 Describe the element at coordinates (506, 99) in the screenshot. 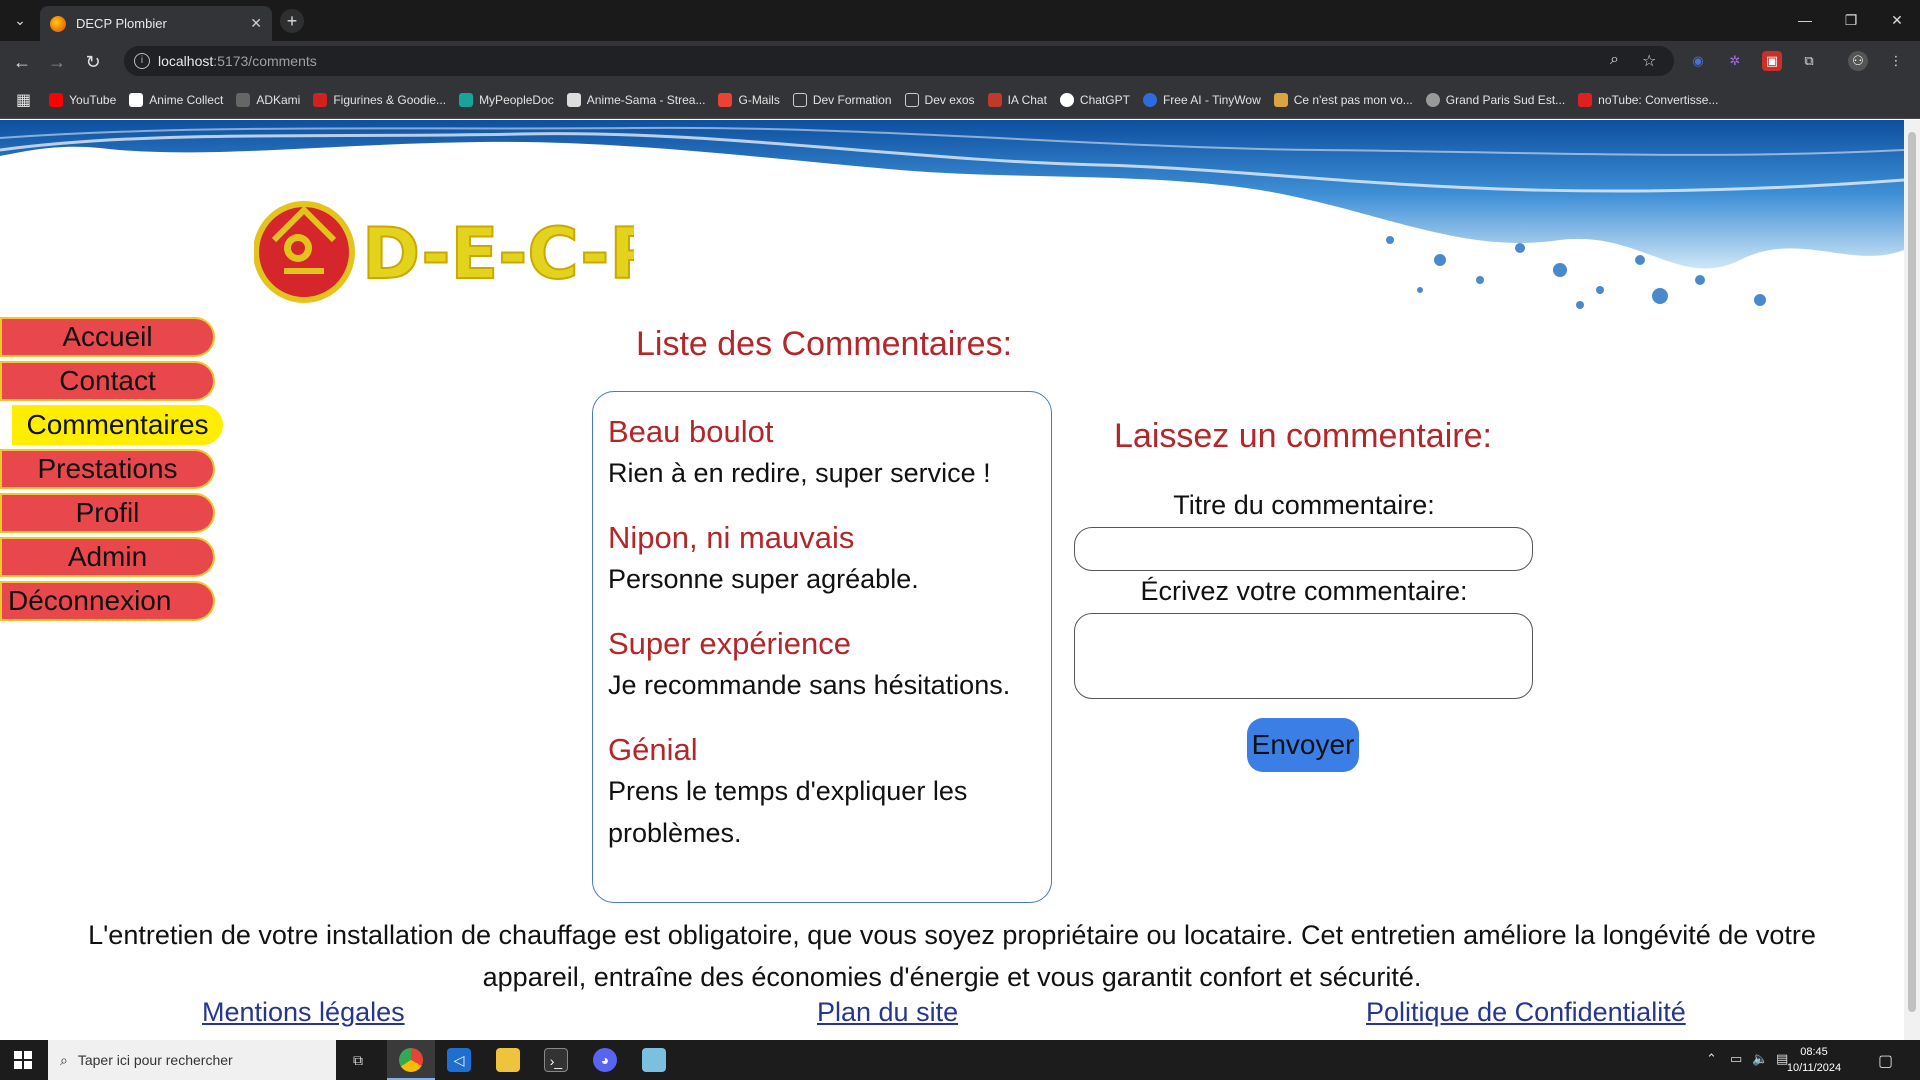

I see `bookmark-item: MyPeopleDoc` at that location.